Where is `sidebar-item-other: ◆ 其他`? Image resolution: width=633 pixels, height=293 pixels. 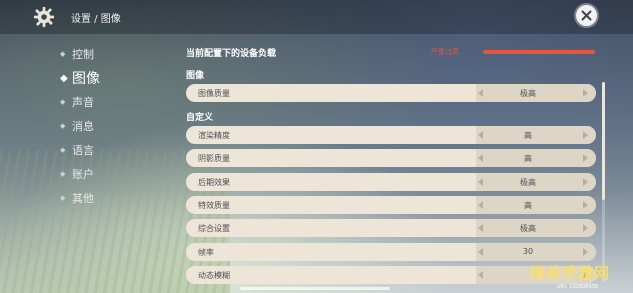 sidebar-item-other: ◆ 其他 is located at coordinates (115, 198).